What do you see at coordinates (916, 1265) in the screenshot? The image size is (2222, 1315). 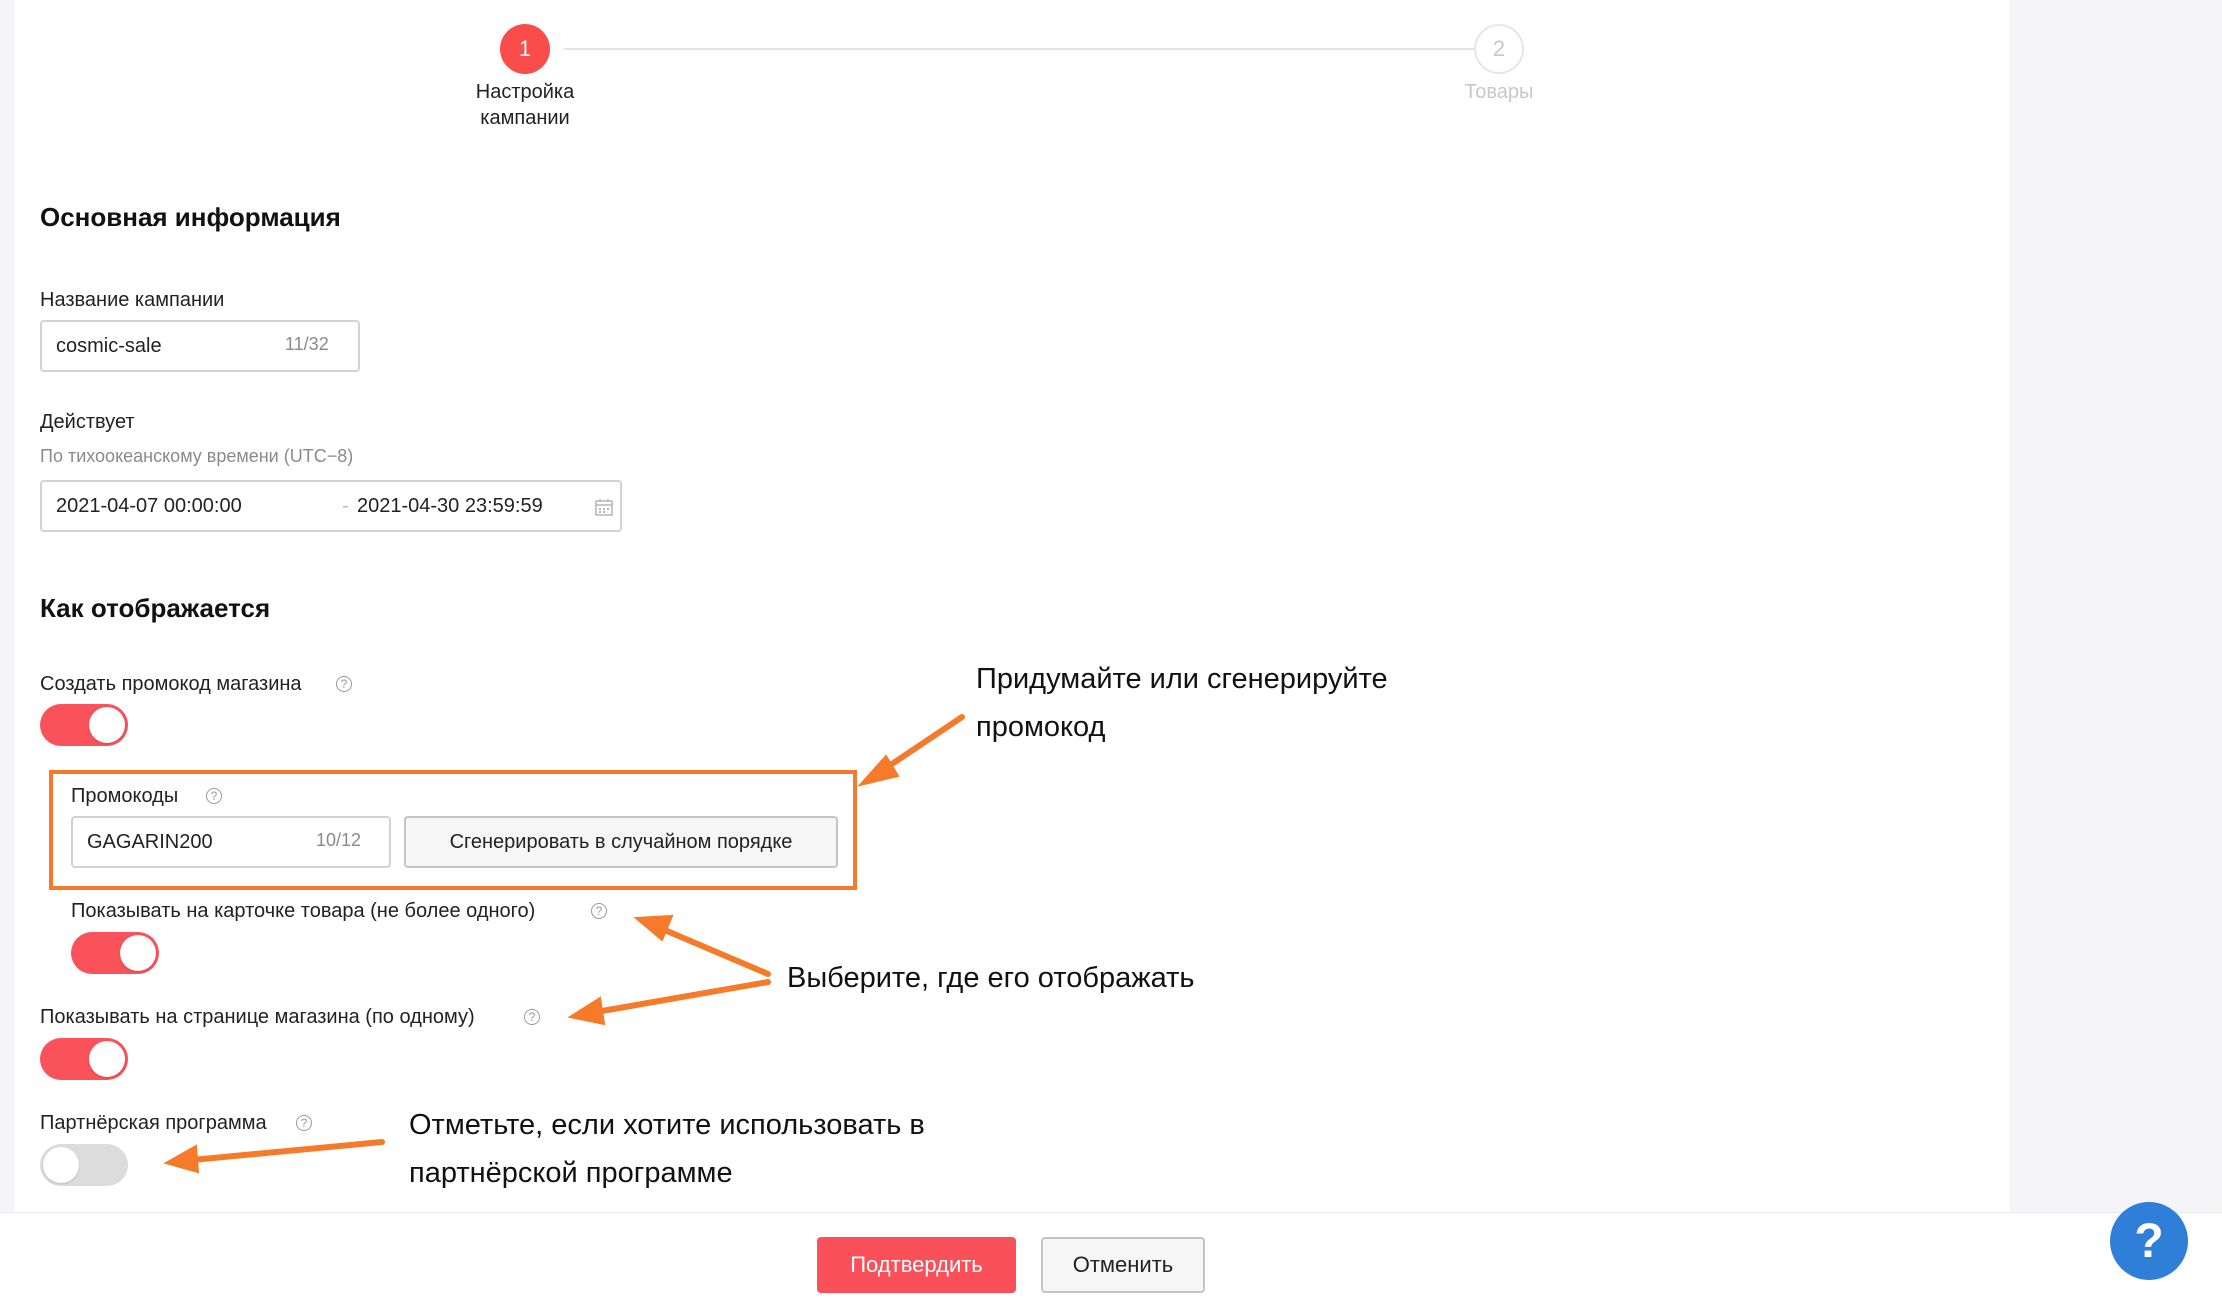 I see `confirm-button: Подтвердить` at bounding box center [916, 1265].